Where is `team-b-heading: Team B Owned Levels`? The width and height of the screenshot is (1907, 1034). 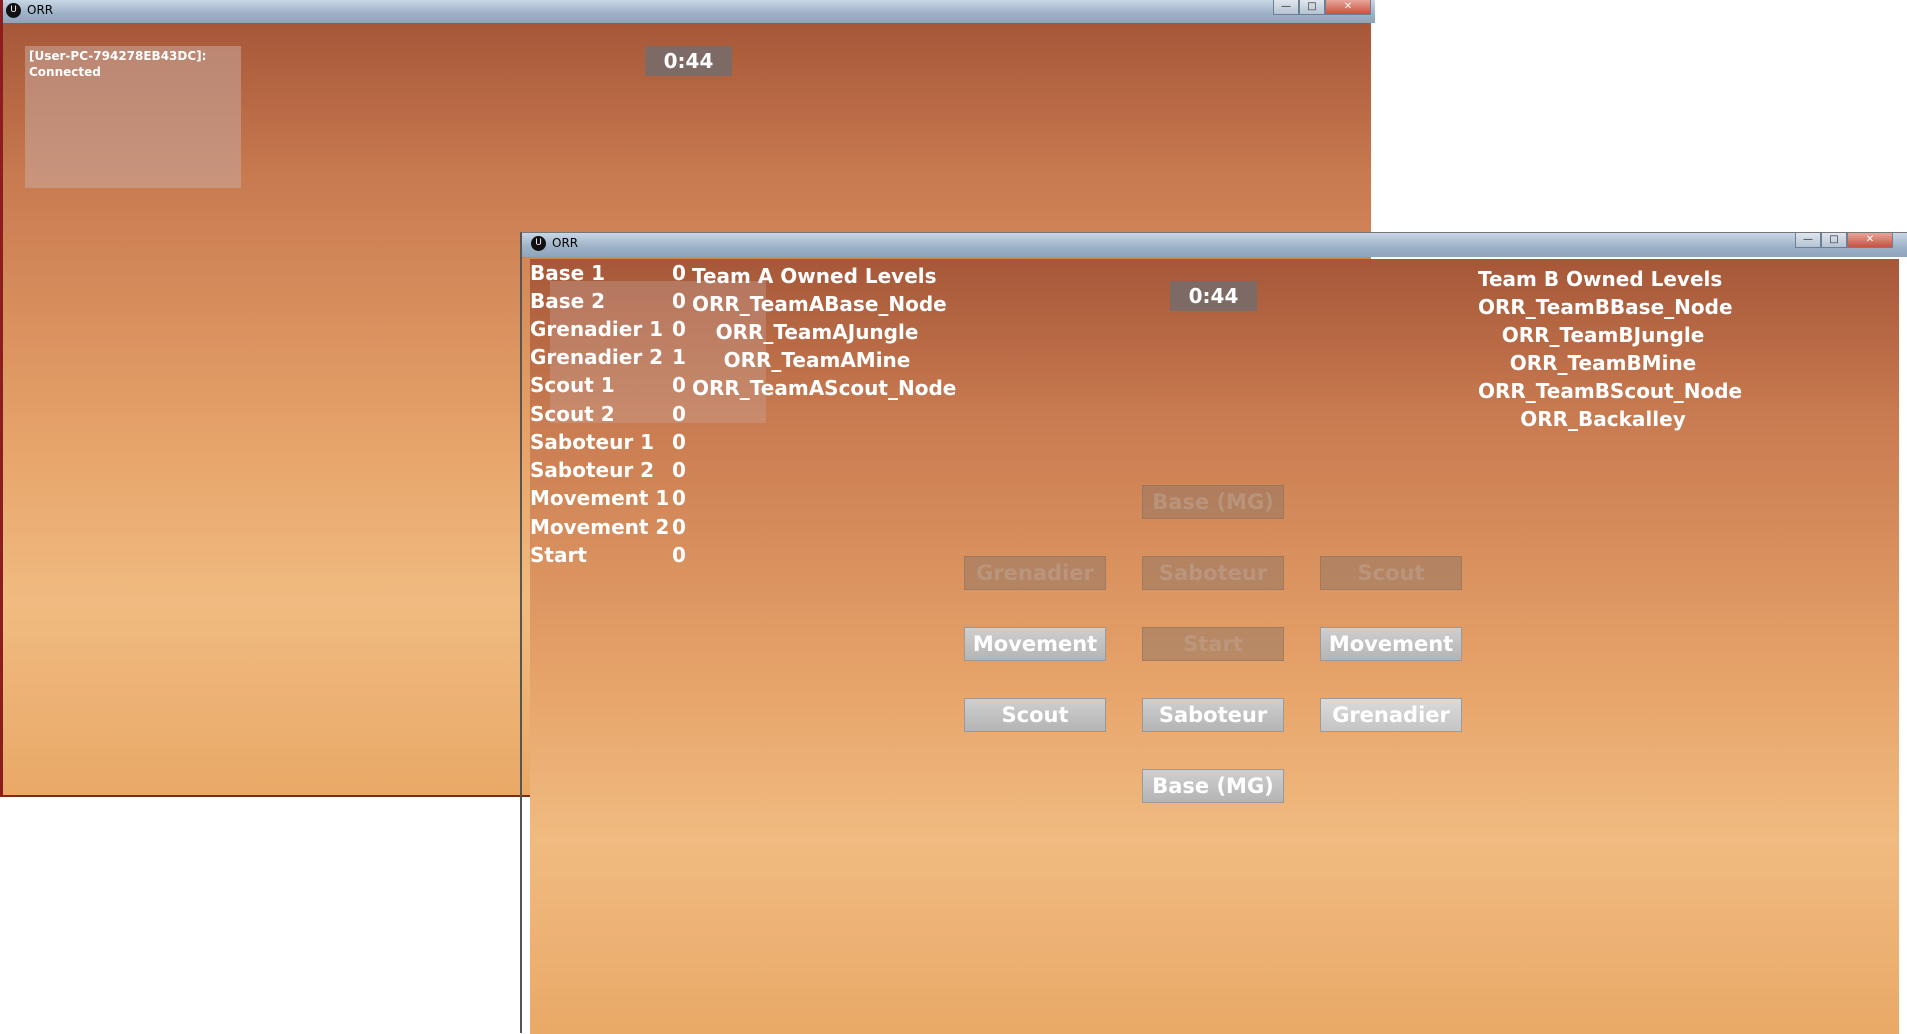 team-b-heading: Team B Owned Levels is located at coordinates (1600, 279).